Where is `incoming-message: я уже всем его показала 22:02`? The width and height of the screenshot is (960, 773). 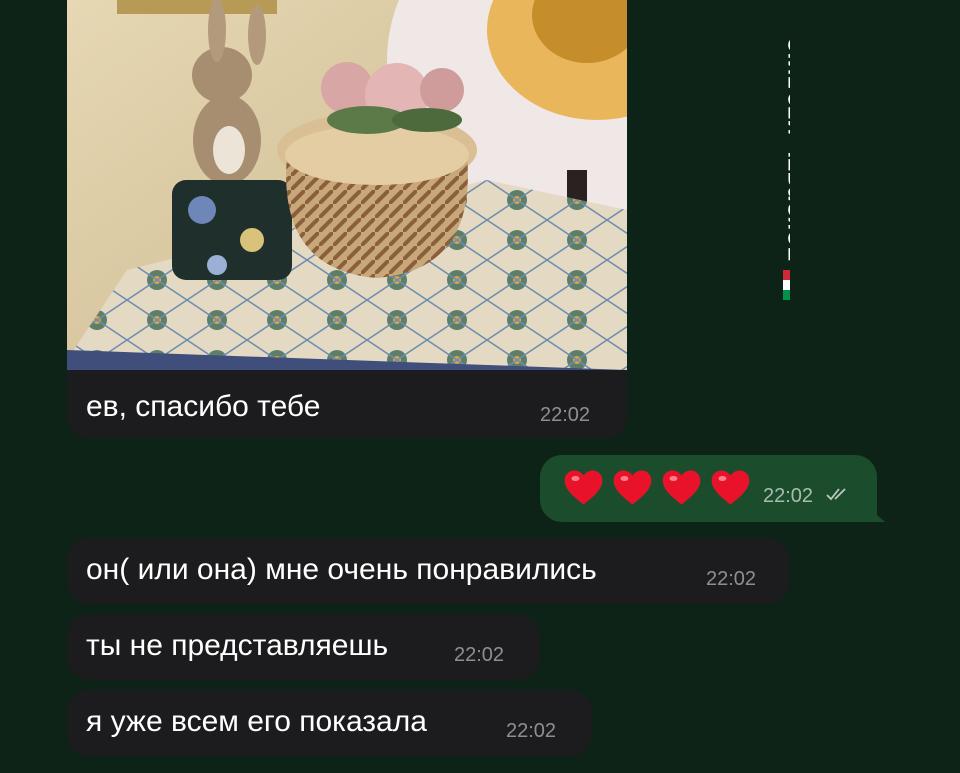
incoming-message: я уже всем его показала 22:02 is located at coordinates (329, 723).